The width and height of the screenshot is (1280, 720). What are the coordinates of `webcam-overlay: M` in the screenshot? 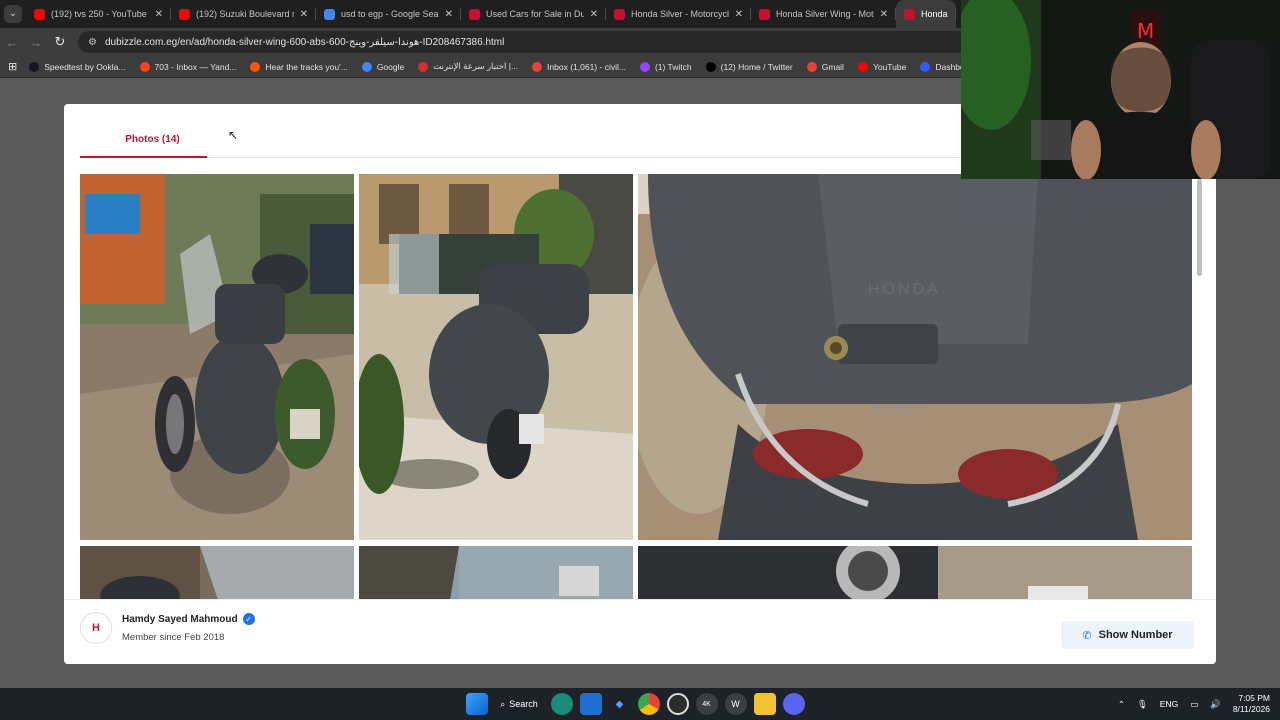 It's located at (1120, 89).